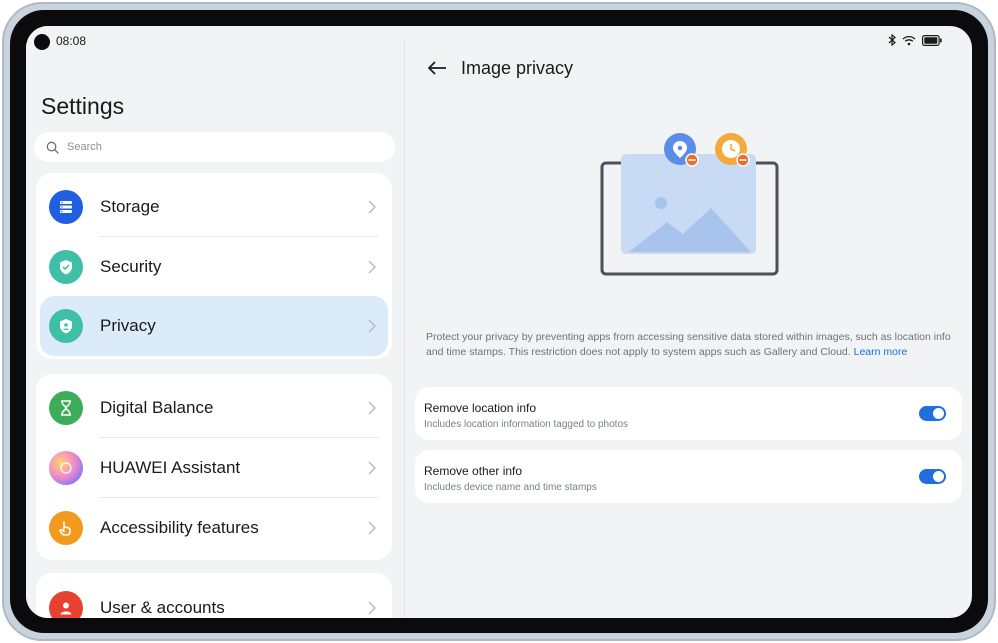 Image resolution: width=998 pixels, height=643 pixels. Describe the element at coordinates (214, 207) in the screenshot. I see `settings-item-storage: Storage` at that location.